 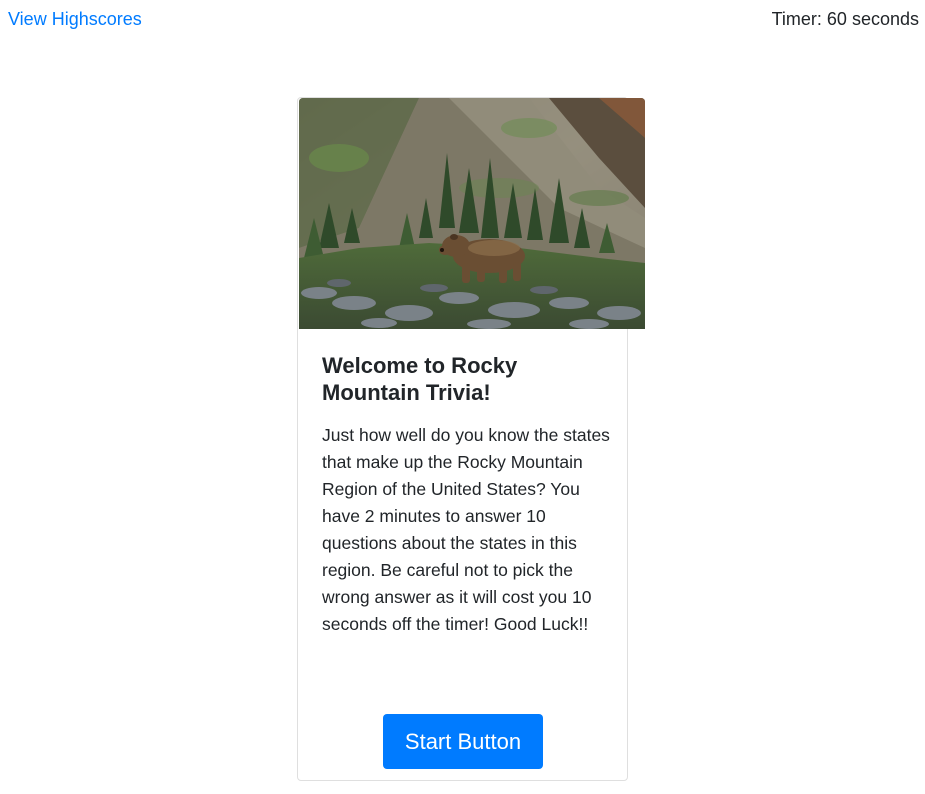 What do you see at coordinates (845, 19) in the screenshot?
I see `timer-display: Timer: 60 seconds` at bounding box center [845, 19].